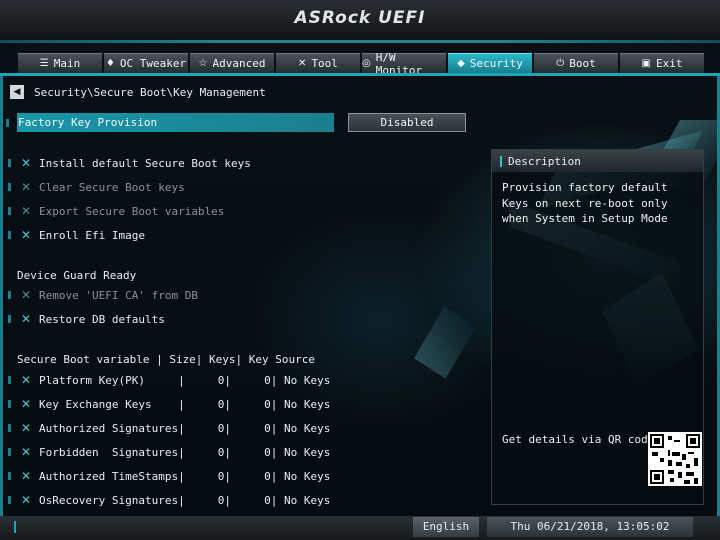  I want to click on variable-row-dbr: ✕ OsRecovery Signatures| 0| 0| No Keys, so click(169, 500).